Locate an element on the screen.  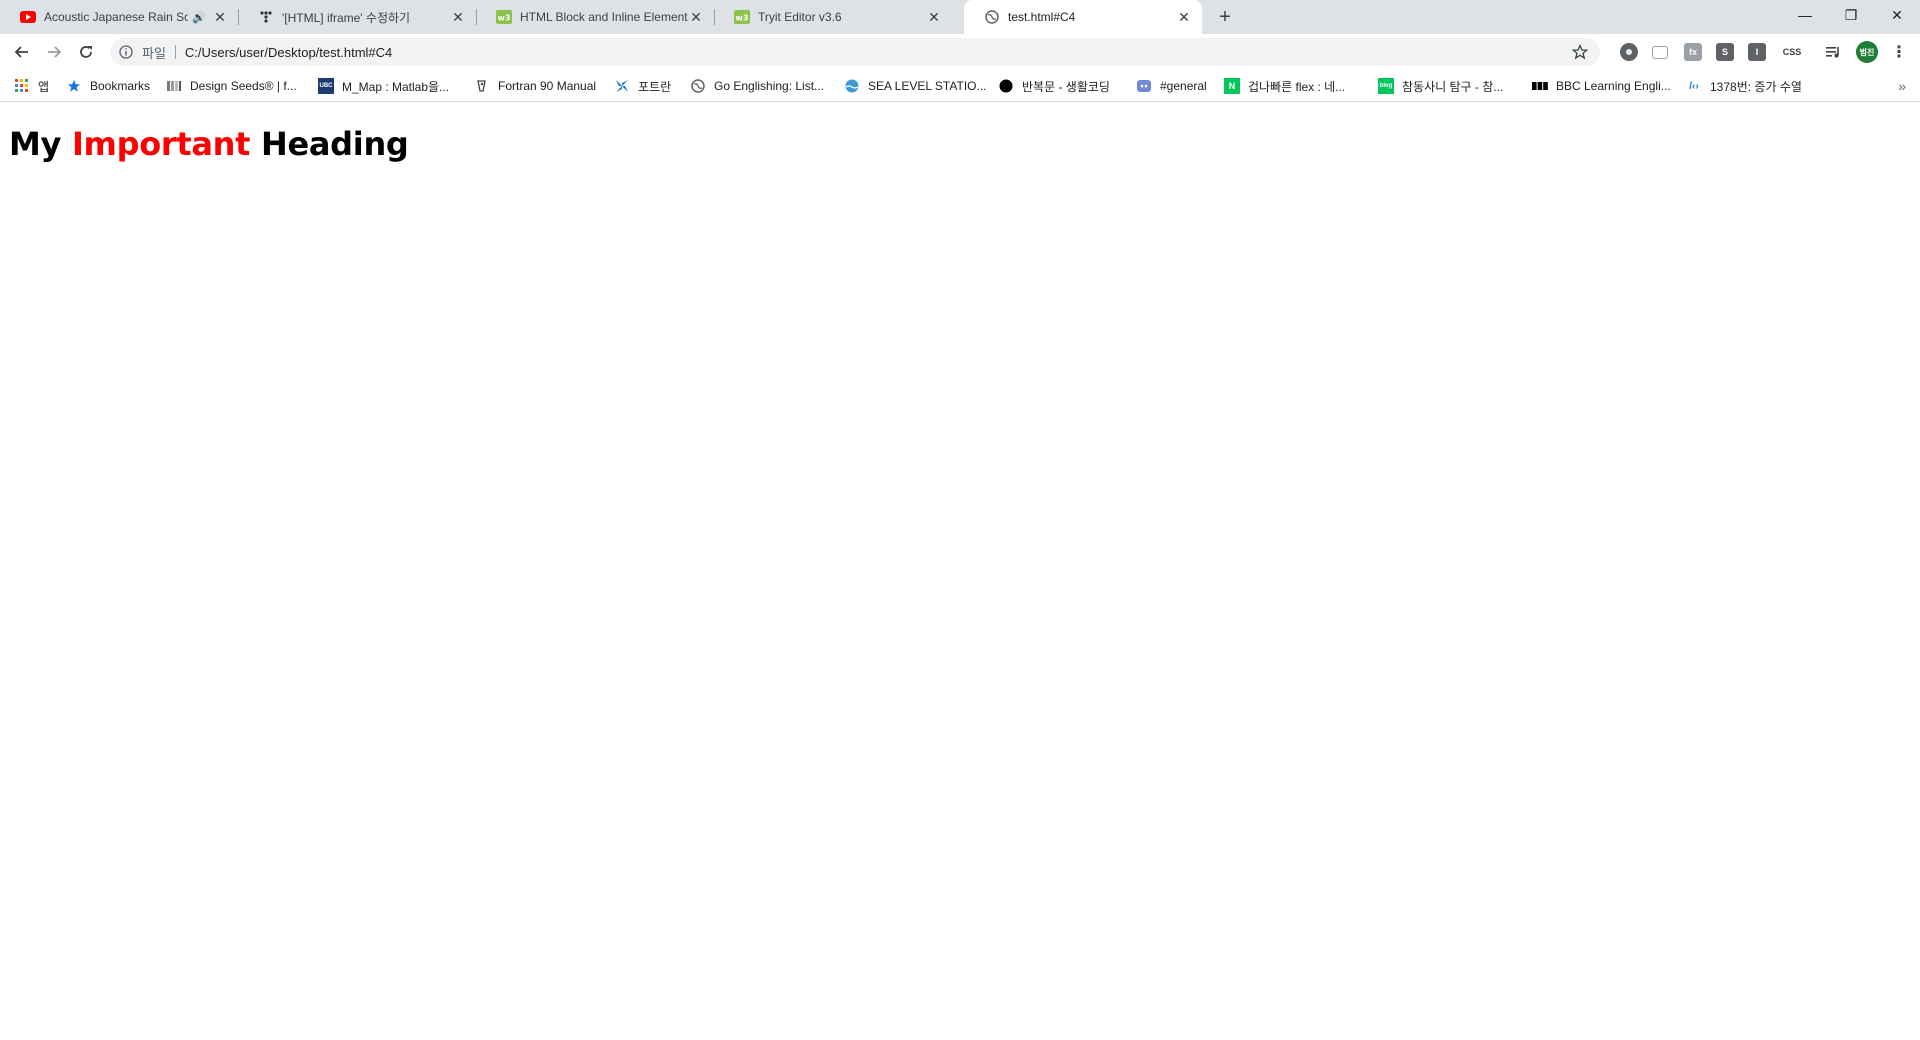
fortran-icon is located at coordinates (482, 86).